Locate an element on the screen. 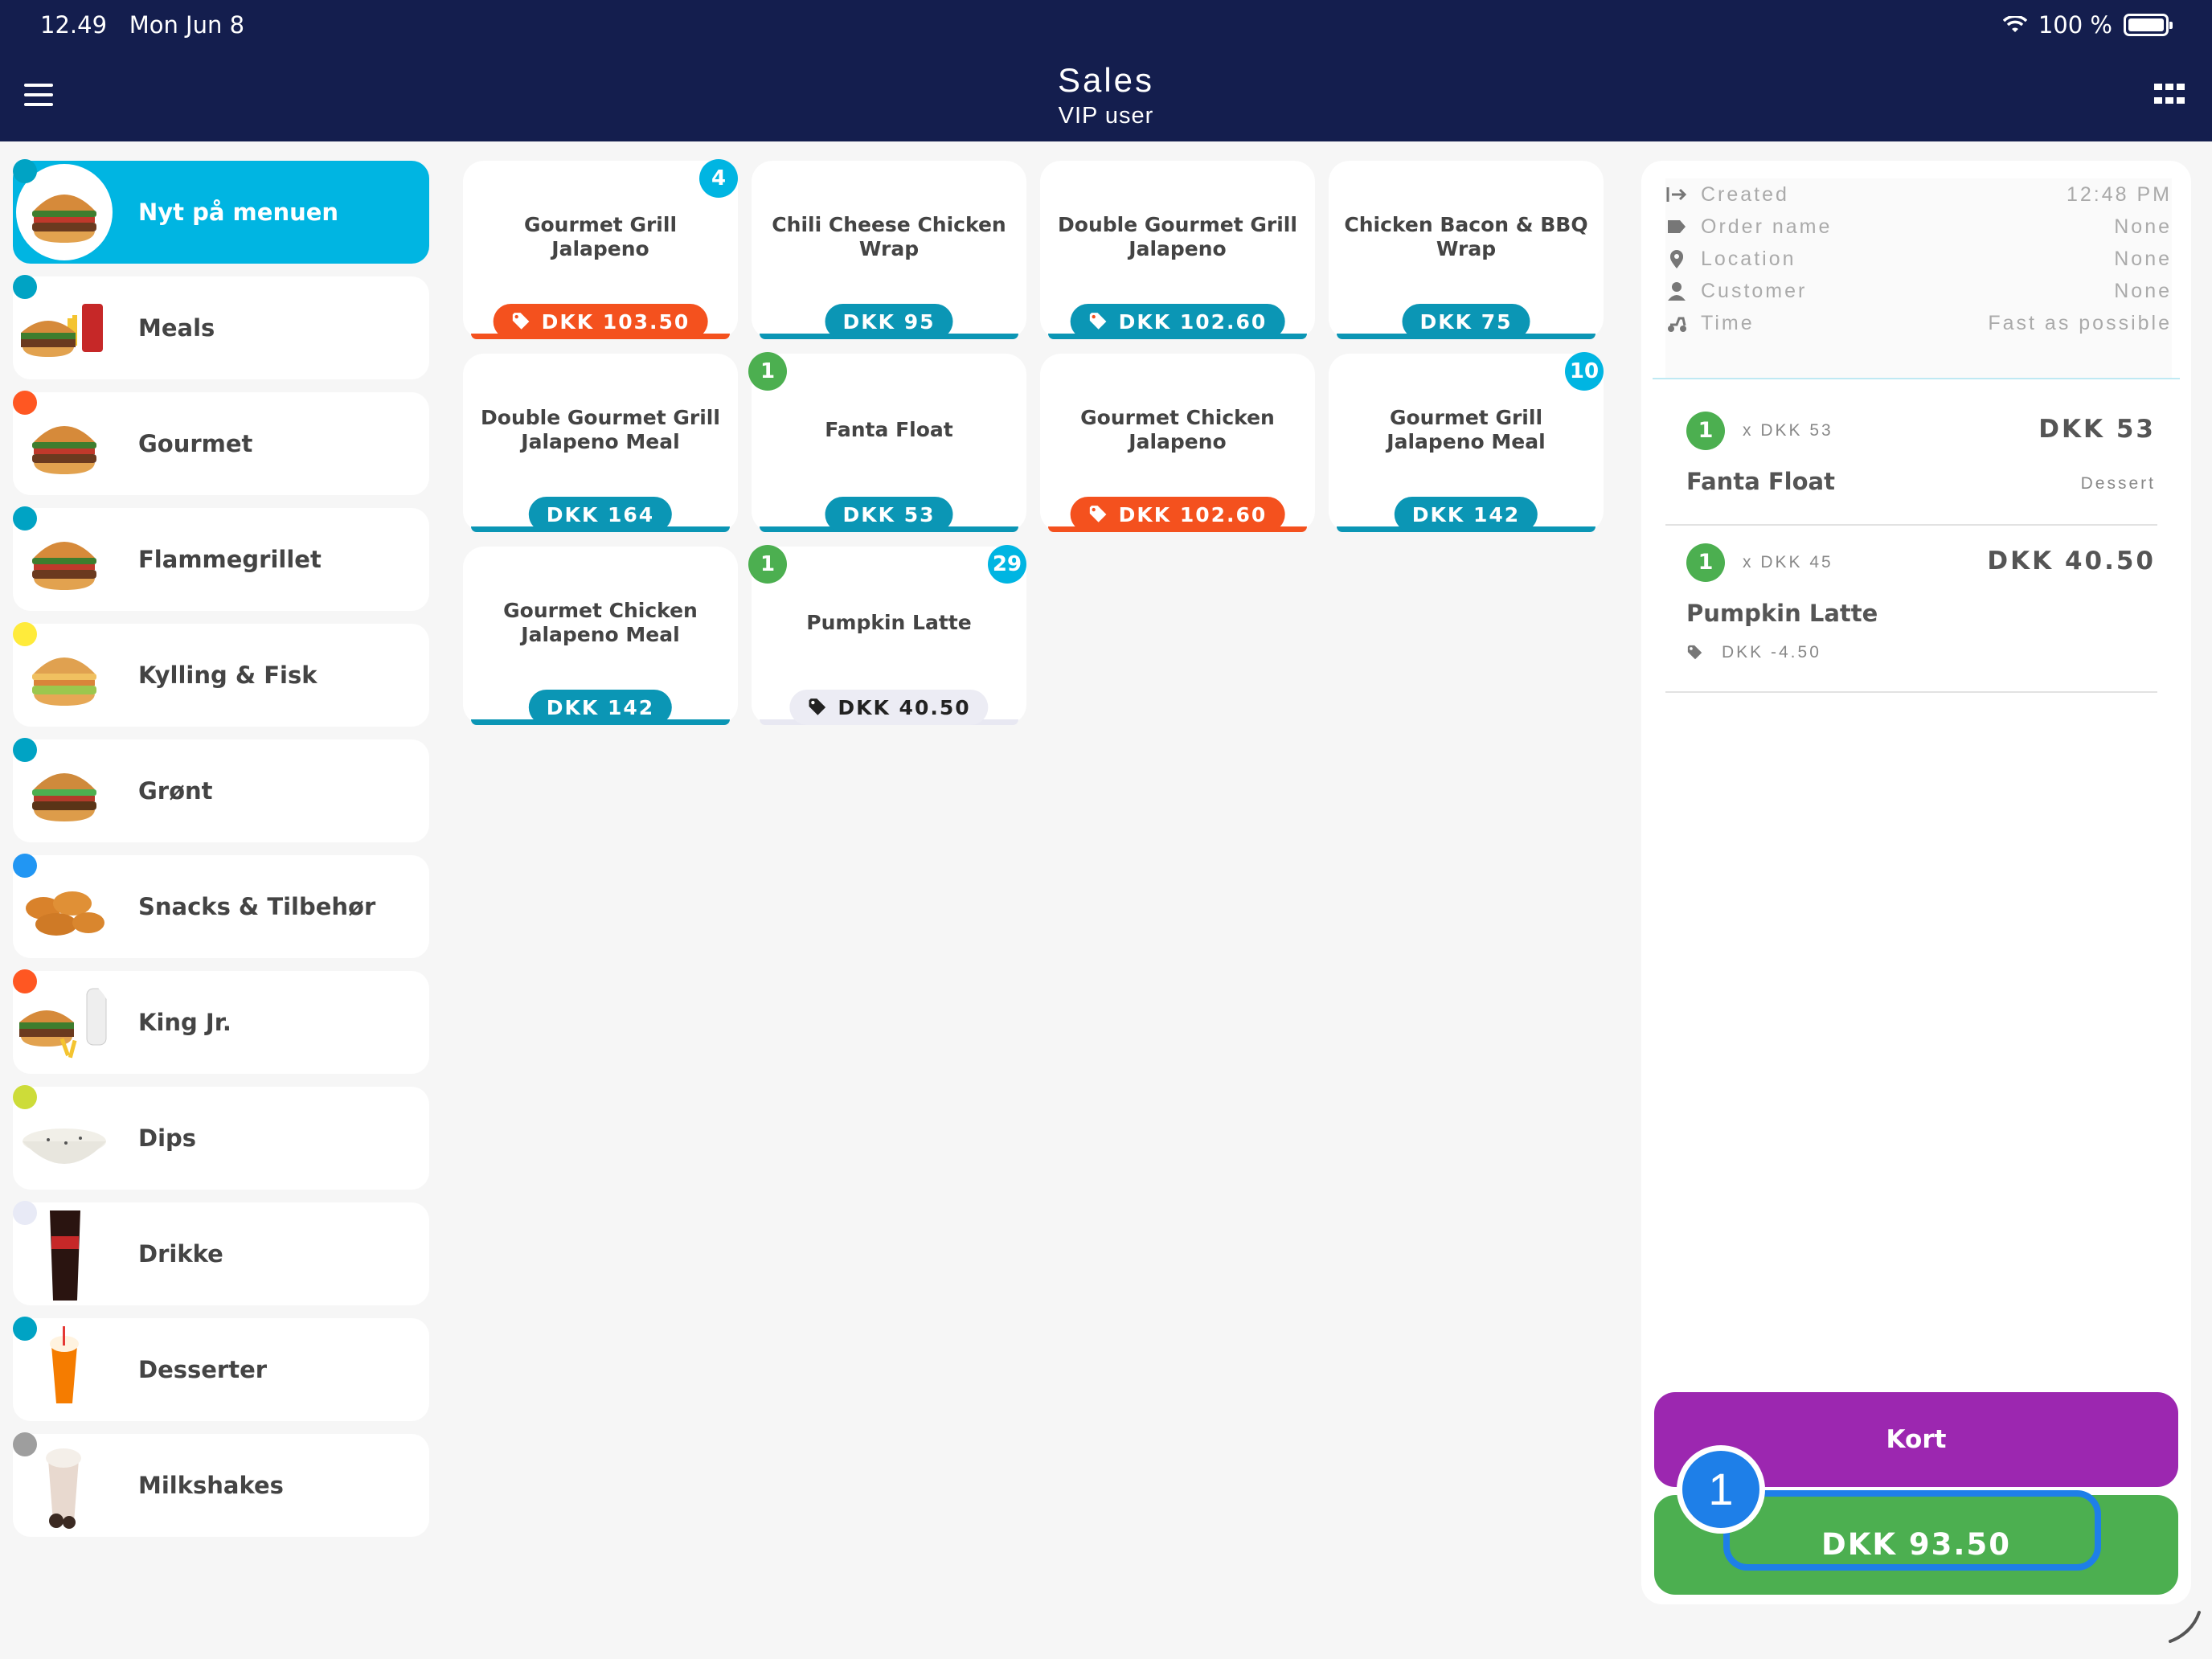  product-tile: Pumpkin Latte DKK 40.50 1 29 is located at coordinates (887, 635).